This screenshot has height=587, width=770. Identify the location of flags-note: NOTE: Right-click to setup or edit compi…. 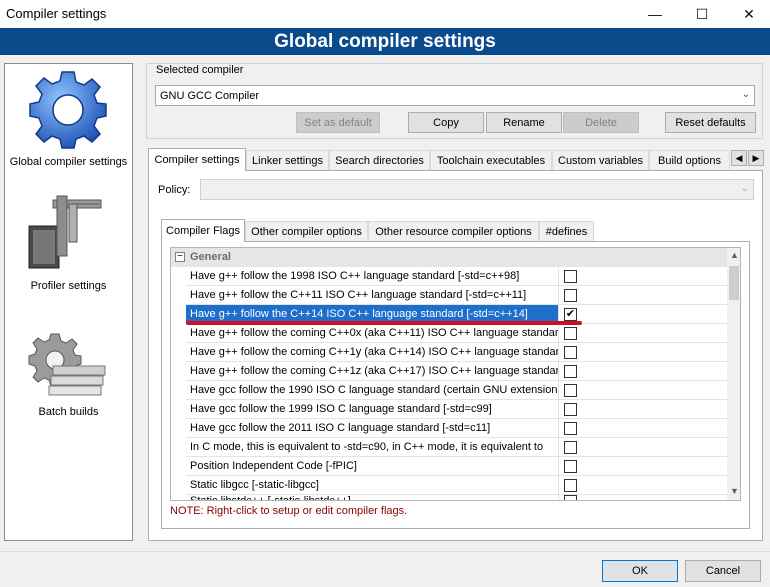
(289, 511).